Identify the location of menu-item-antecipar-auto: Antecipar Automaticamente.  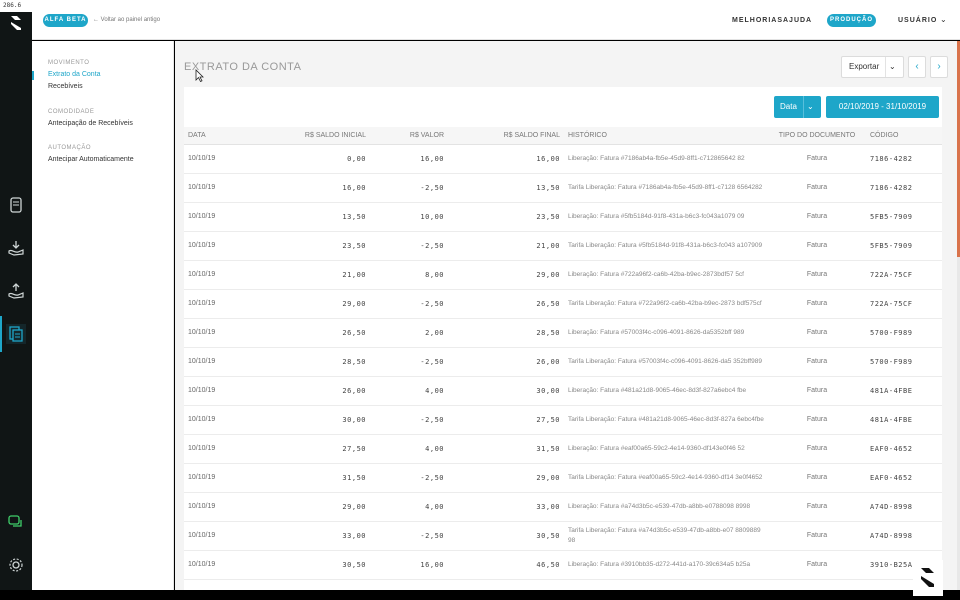
(91, 159).